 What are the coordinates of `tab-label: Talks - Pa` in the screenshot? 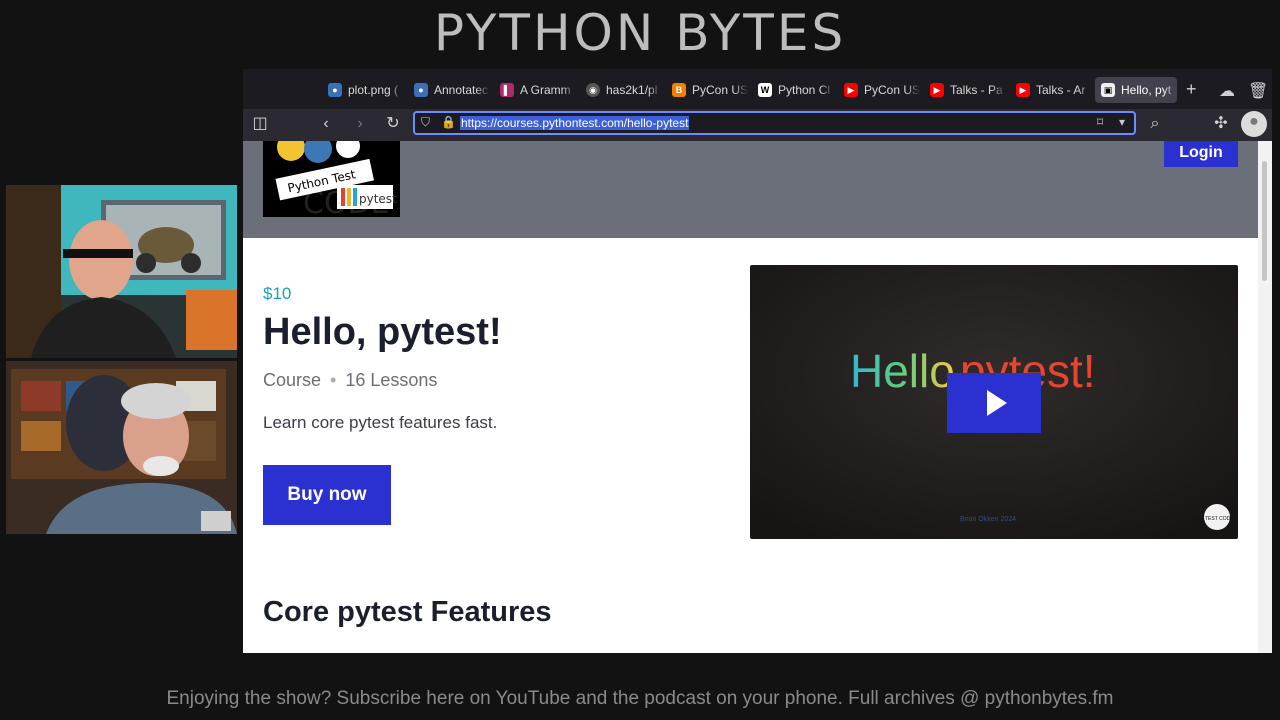 It's located at (976, 90).